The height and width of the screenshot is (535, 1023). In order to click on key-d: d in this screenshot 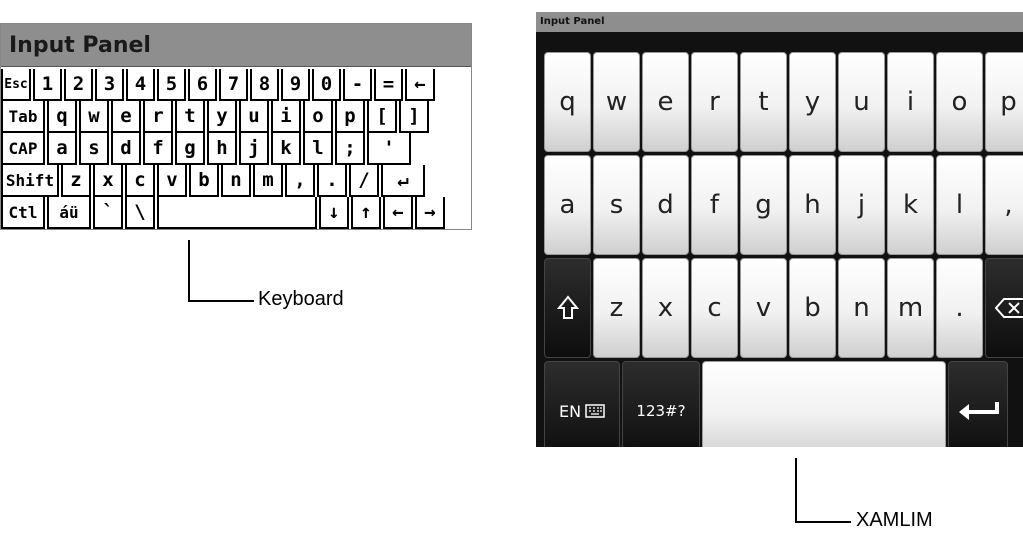, I will do `click(126, 149)`.